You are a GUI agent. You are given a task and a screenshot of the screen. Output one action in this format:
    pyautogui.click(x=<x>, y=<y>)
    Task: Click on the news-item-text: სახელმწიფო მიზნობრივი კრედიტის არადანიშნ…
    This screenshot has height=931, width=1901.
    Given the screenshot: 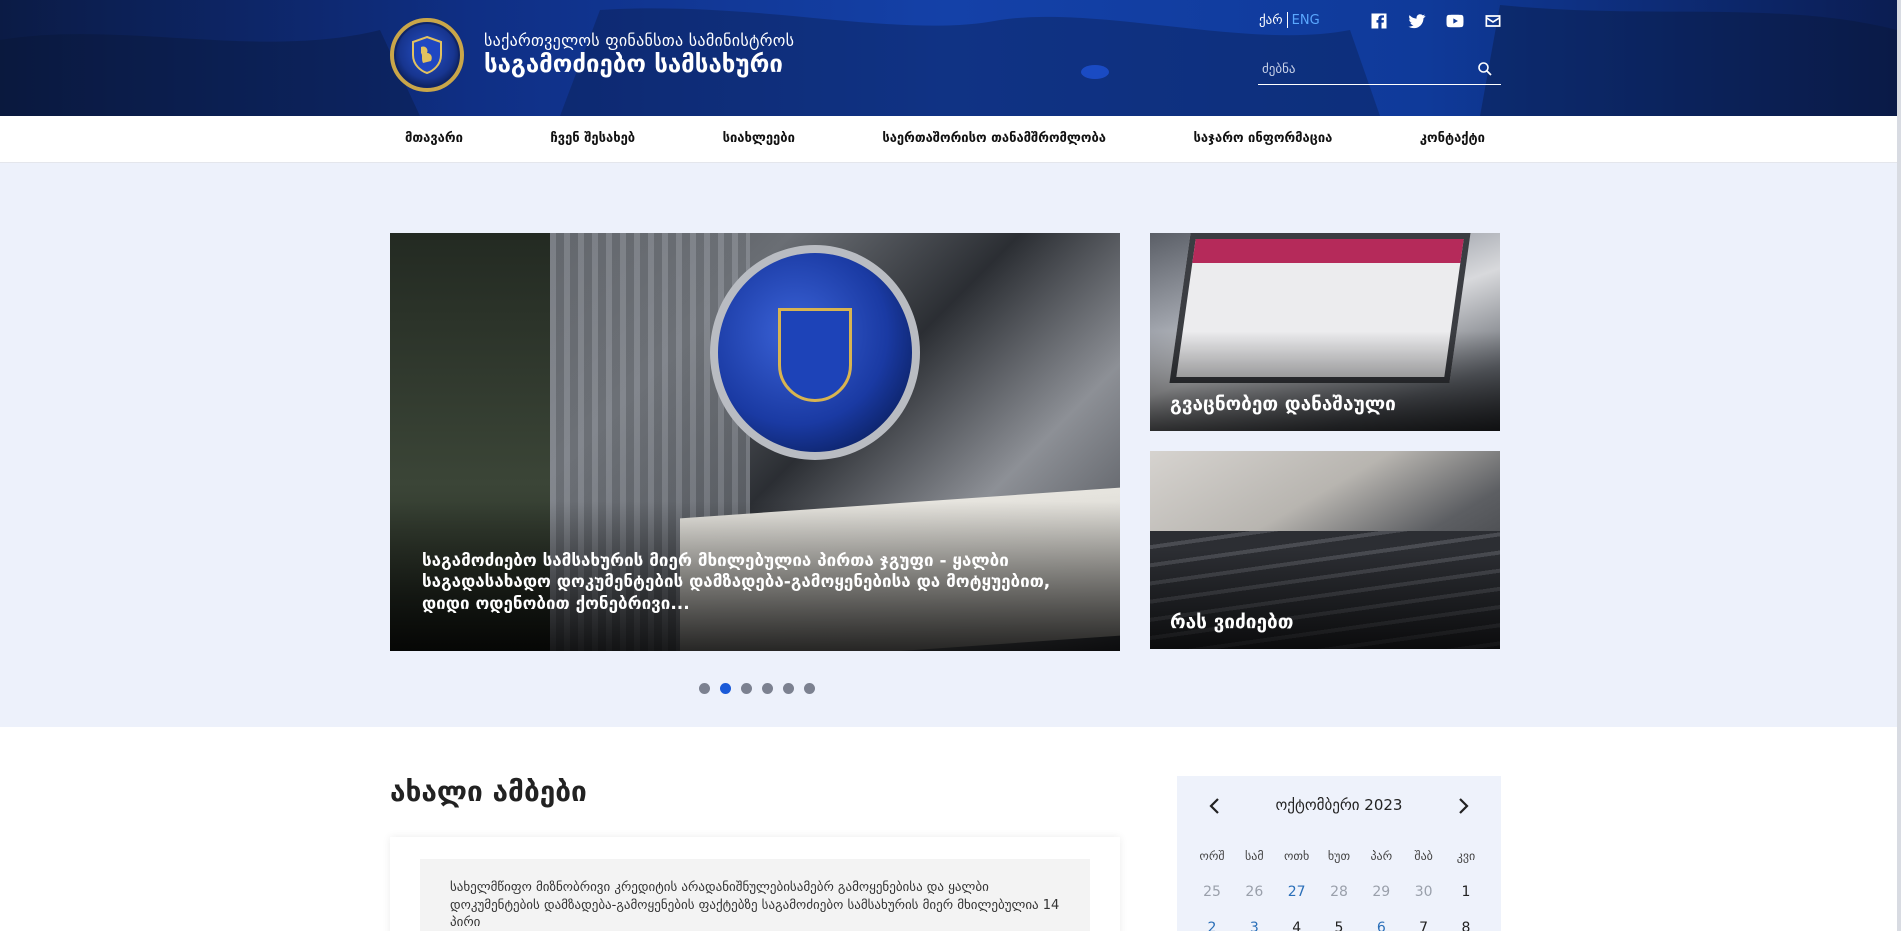 What is the action you would take?
    pyautogui.click(x=755, y=905)
    